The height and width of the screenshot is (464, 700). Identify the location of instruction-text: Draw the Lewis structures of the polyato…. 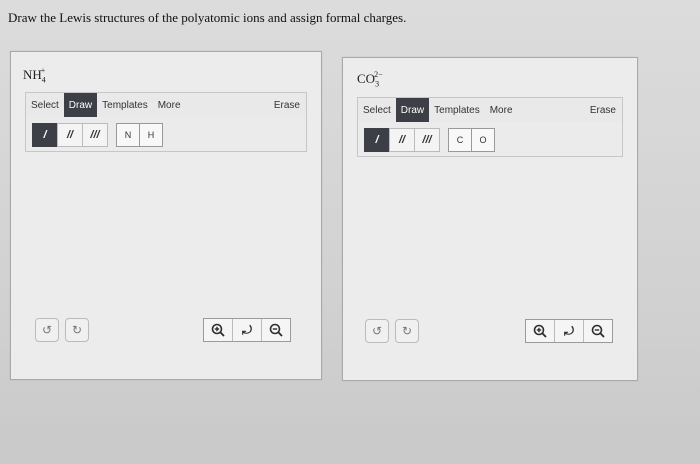
(207, 17).